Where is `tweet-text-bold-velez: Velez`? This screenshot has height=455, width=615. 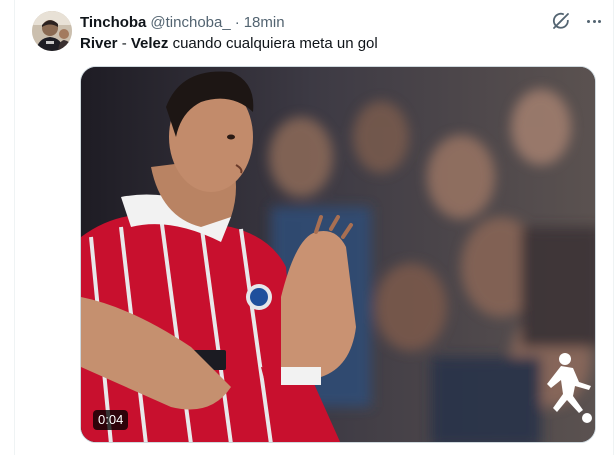 tweet-text-bold-velez: Velez is located at coordinates (149, 43).